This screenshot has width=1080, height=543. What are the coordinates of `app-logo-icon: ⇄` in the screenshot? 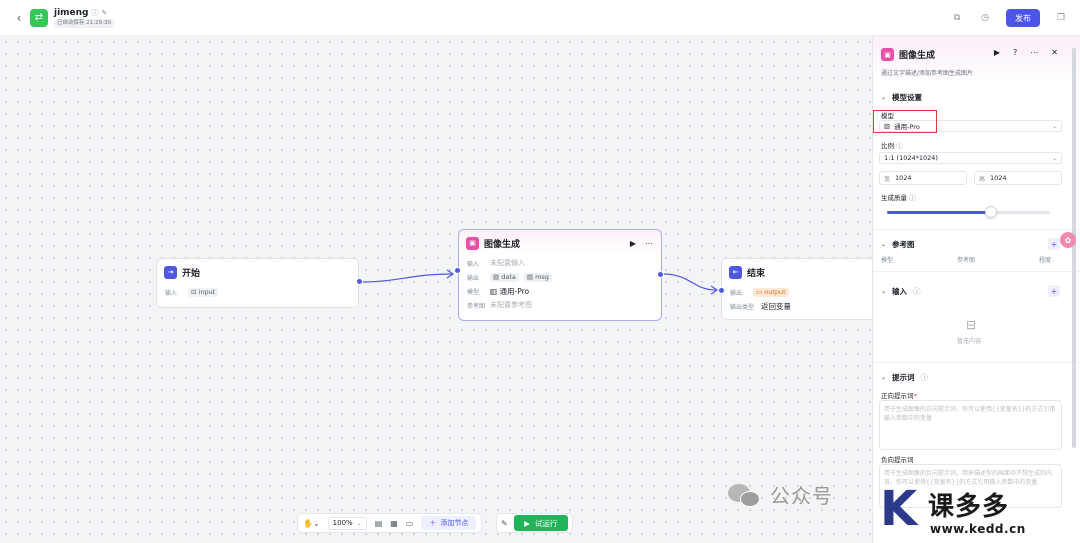 It's located at (39, 17).